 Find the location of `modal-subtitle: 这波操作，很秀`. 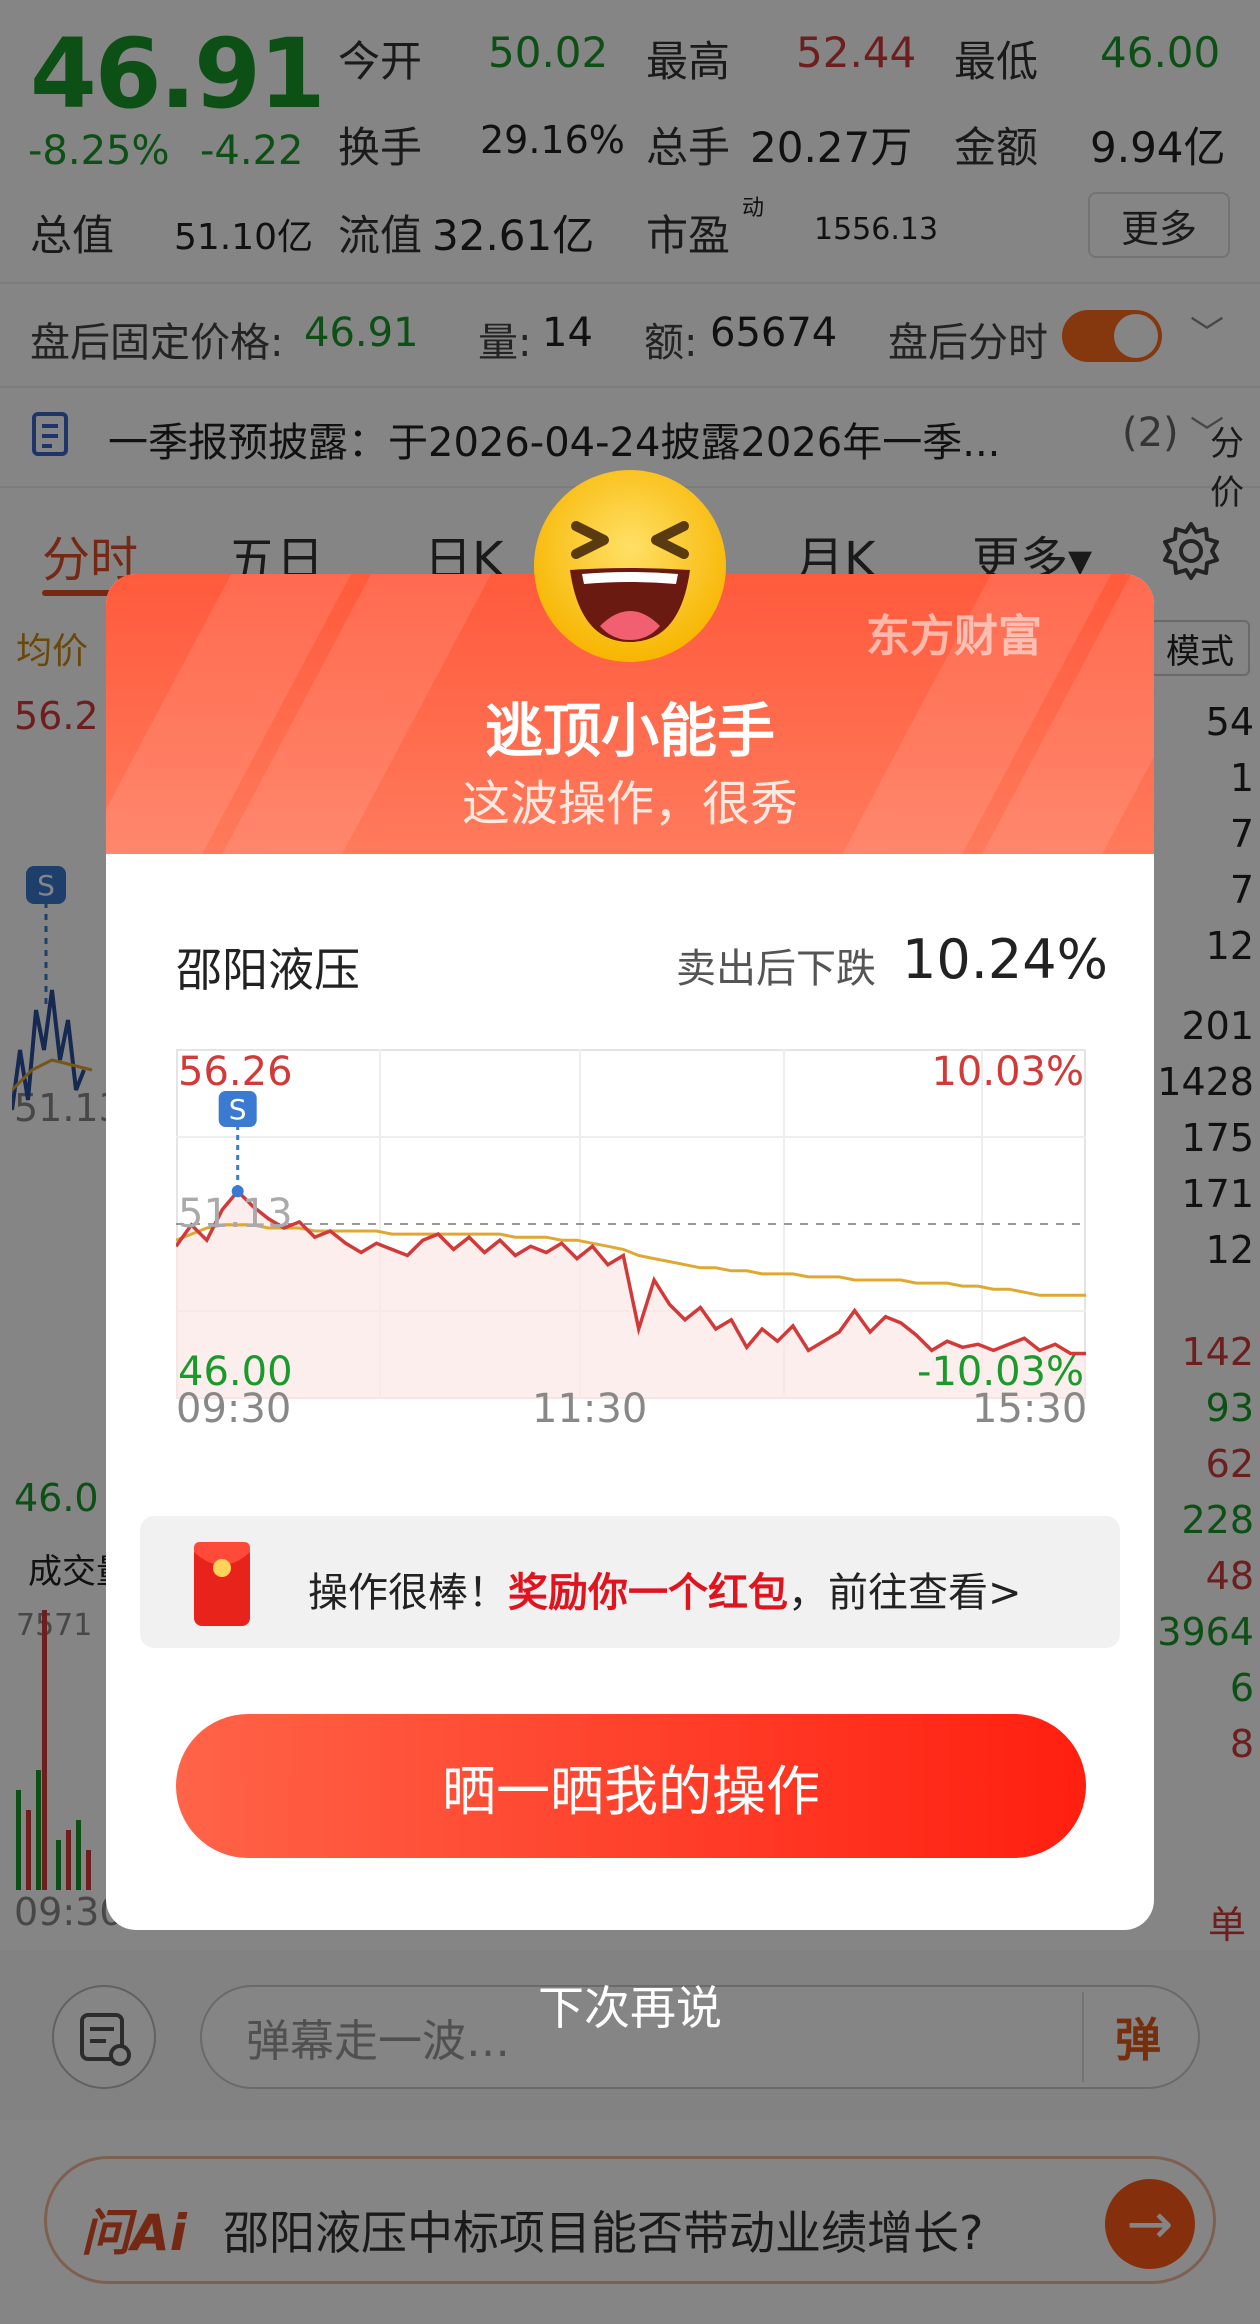

modal-subtitle: 这波操作，很秀 is located at coordinates (629, 804).